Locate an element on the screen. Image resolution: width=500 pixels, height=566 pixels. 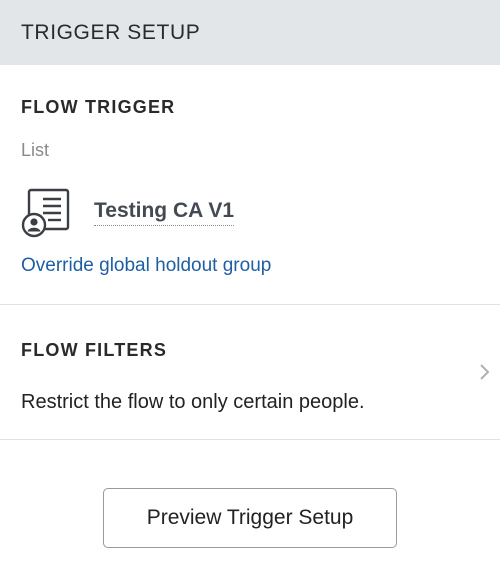
list-user-icon is located at coordinates (45, 213).